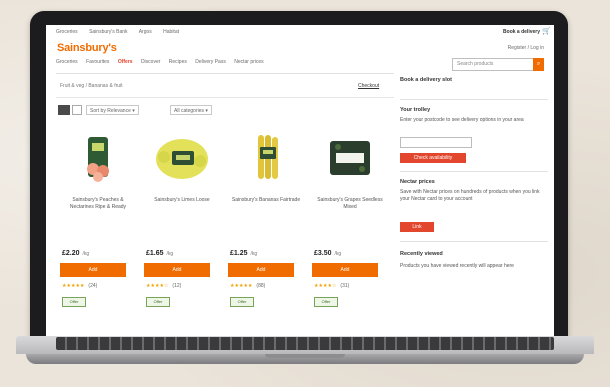 The image size is (610, 387). Describe the element at coordinates (498, 64) in the screenshot. I see `search-input: Search products ⌕` at that location.